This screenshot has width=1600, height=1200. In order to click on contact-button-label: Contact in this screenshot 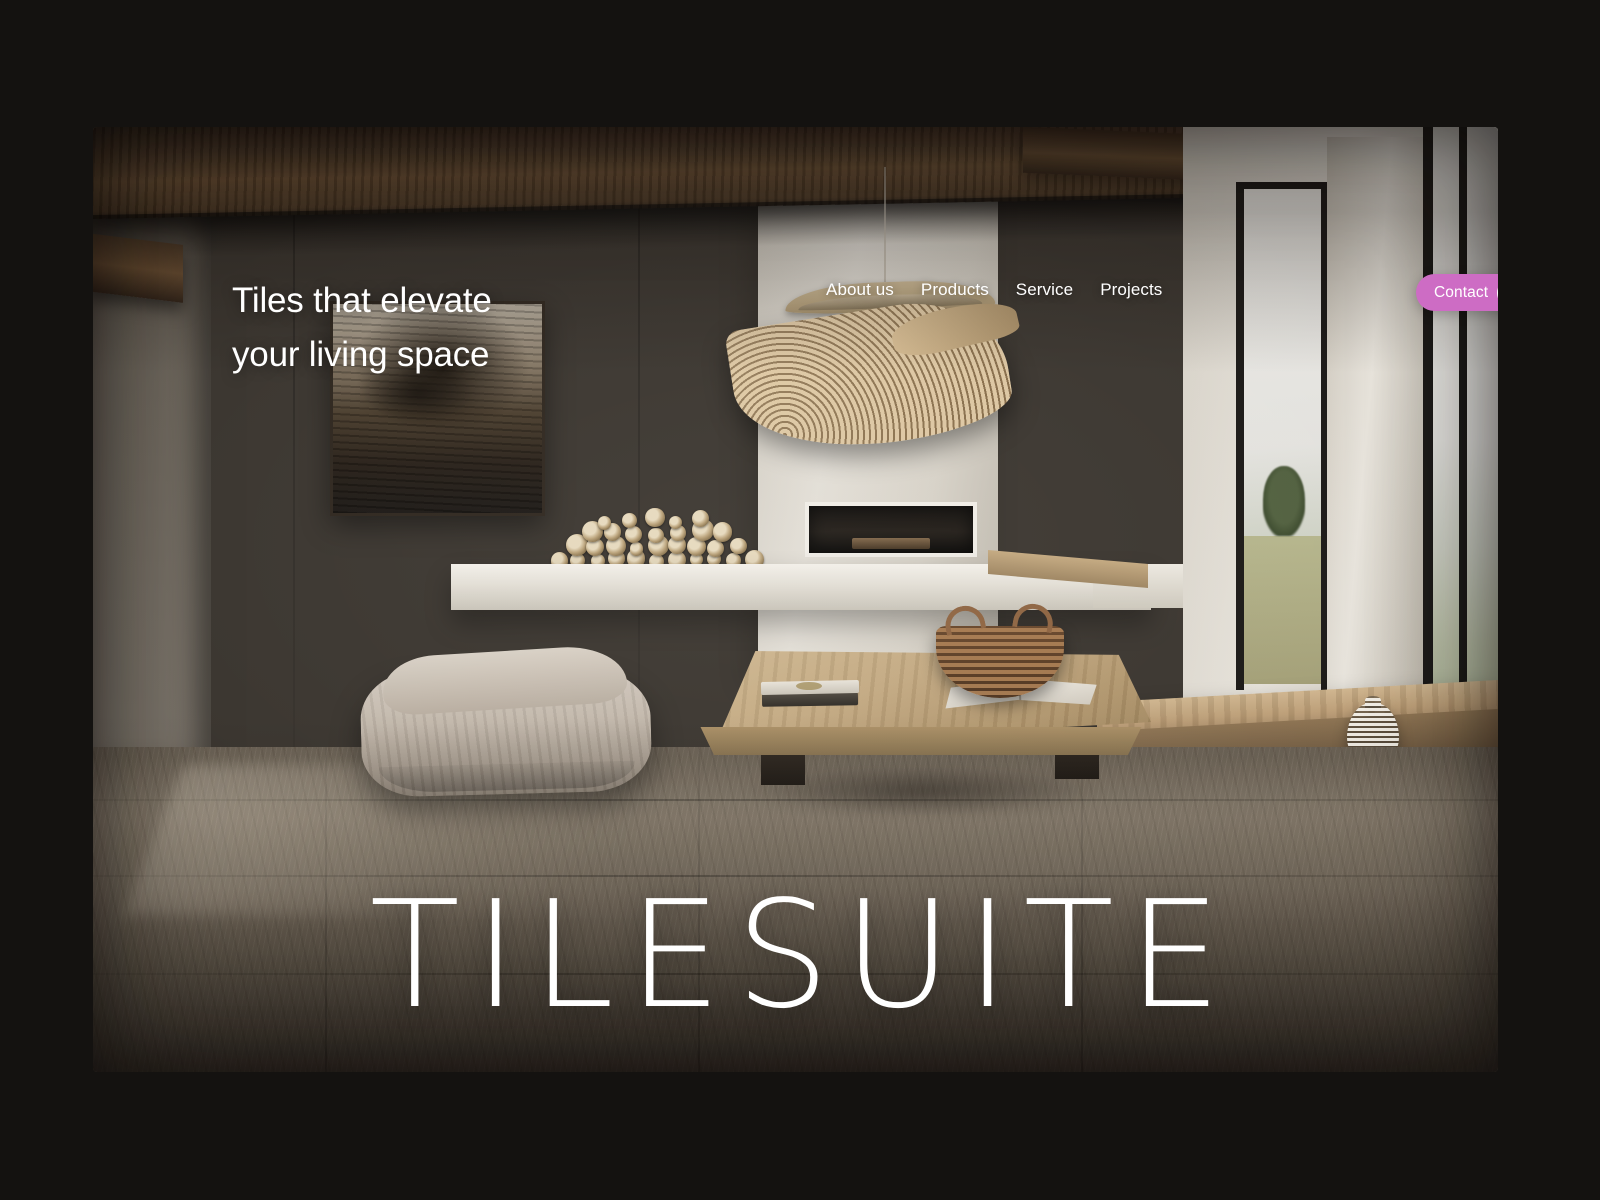, I will do `click(1461, 292)`.